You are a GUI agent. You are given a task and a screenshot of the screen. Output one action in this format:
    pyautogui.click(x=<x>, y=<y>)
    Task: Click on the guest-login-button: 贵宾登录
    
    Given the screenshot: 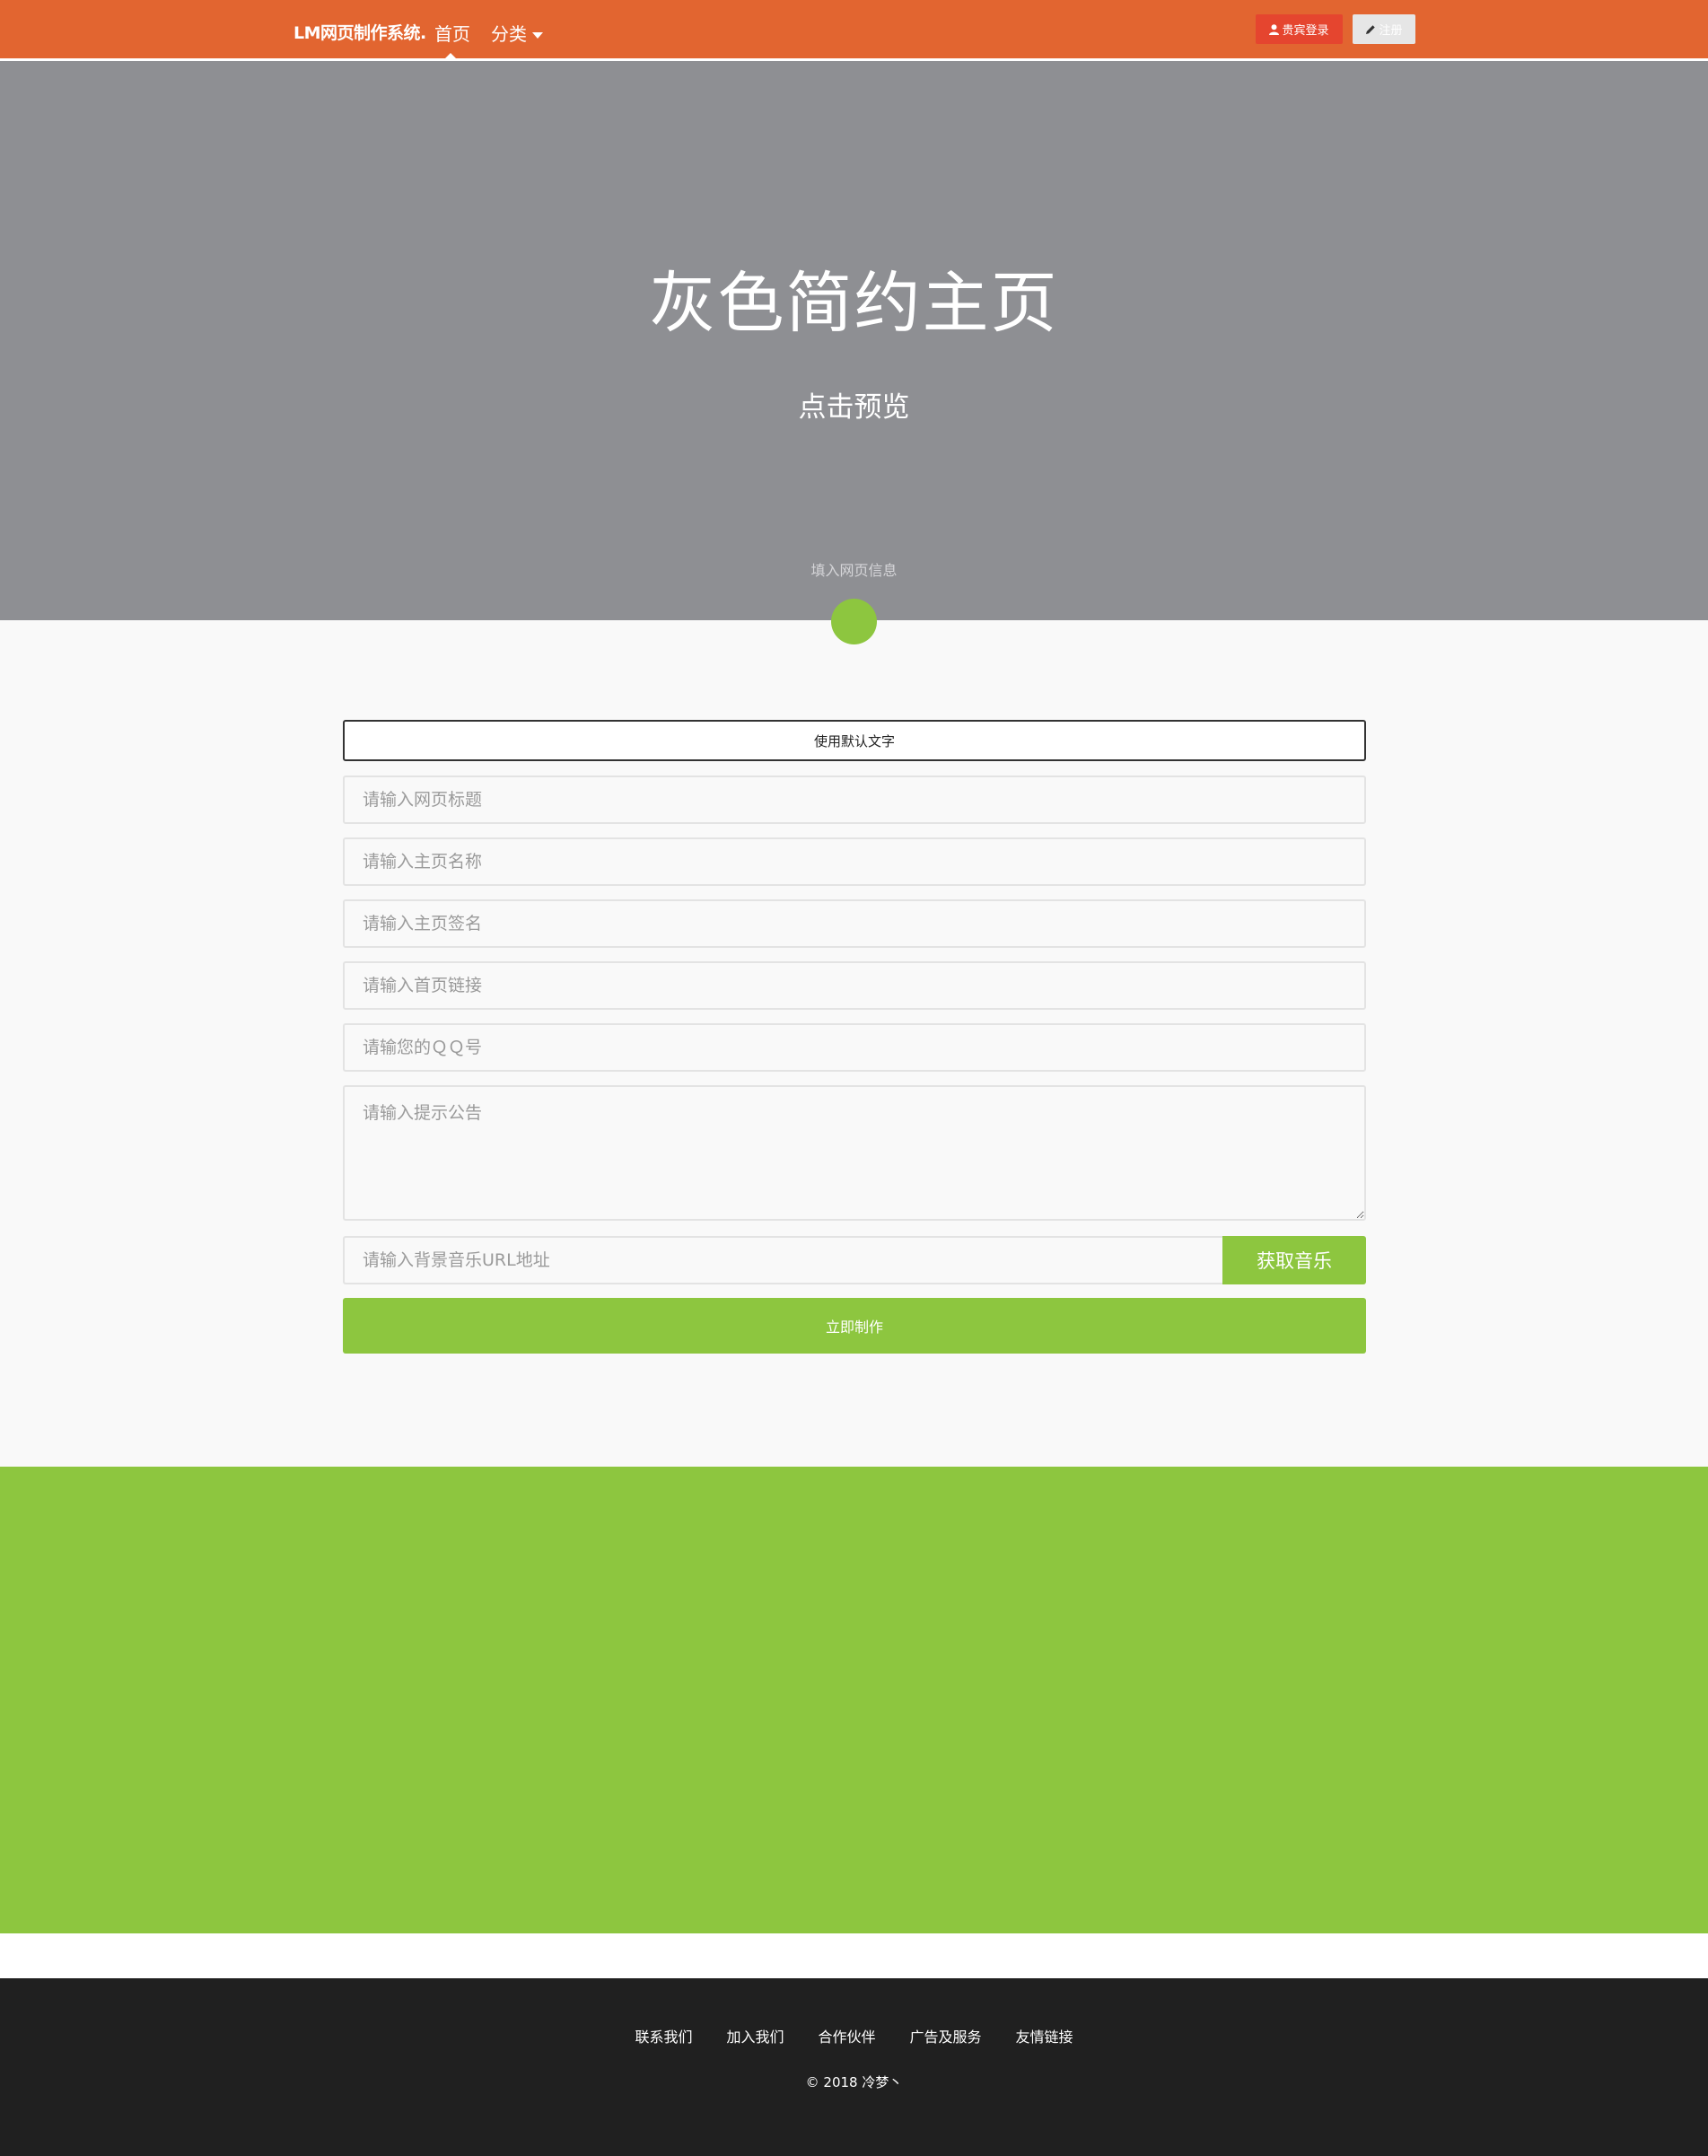 What is the action you would take?
    pyautogui.click(x=1299, y=29)
    